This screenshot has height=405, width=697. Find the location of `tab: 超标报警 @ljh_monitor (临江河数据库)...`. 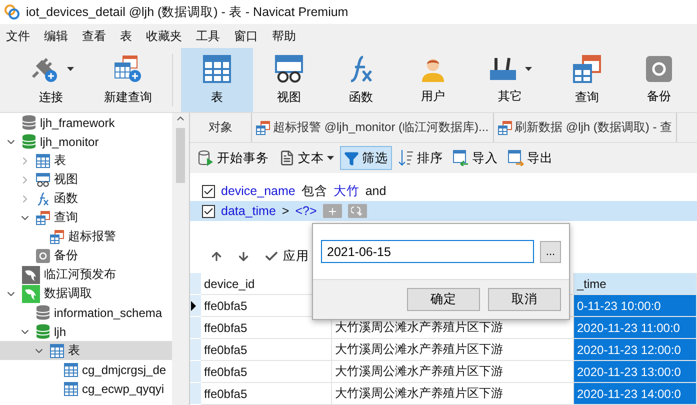

tab: 超标报警 @ljh_monitor (临江河数据库)... is located at coordinates (373, 127).